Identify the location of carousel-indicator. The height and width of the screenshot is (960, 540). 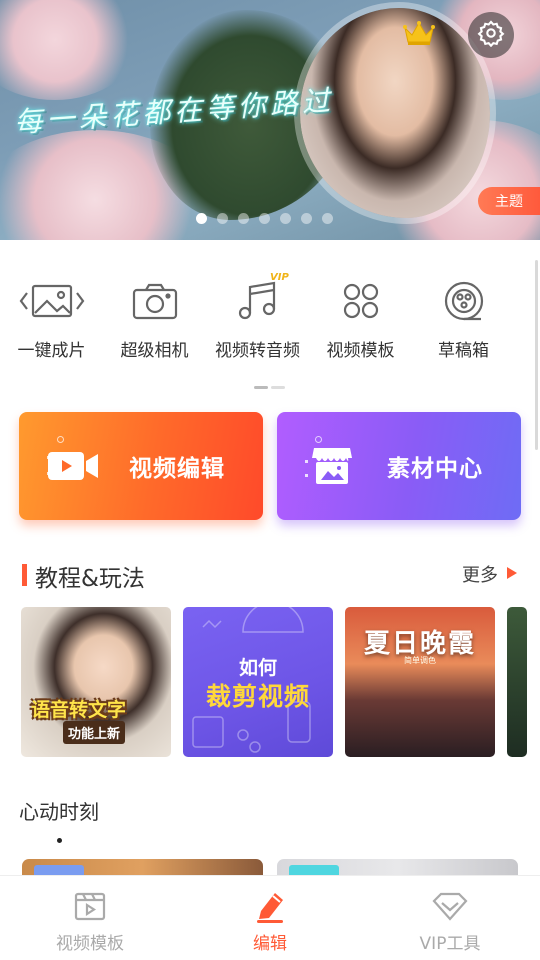
(264, 218).